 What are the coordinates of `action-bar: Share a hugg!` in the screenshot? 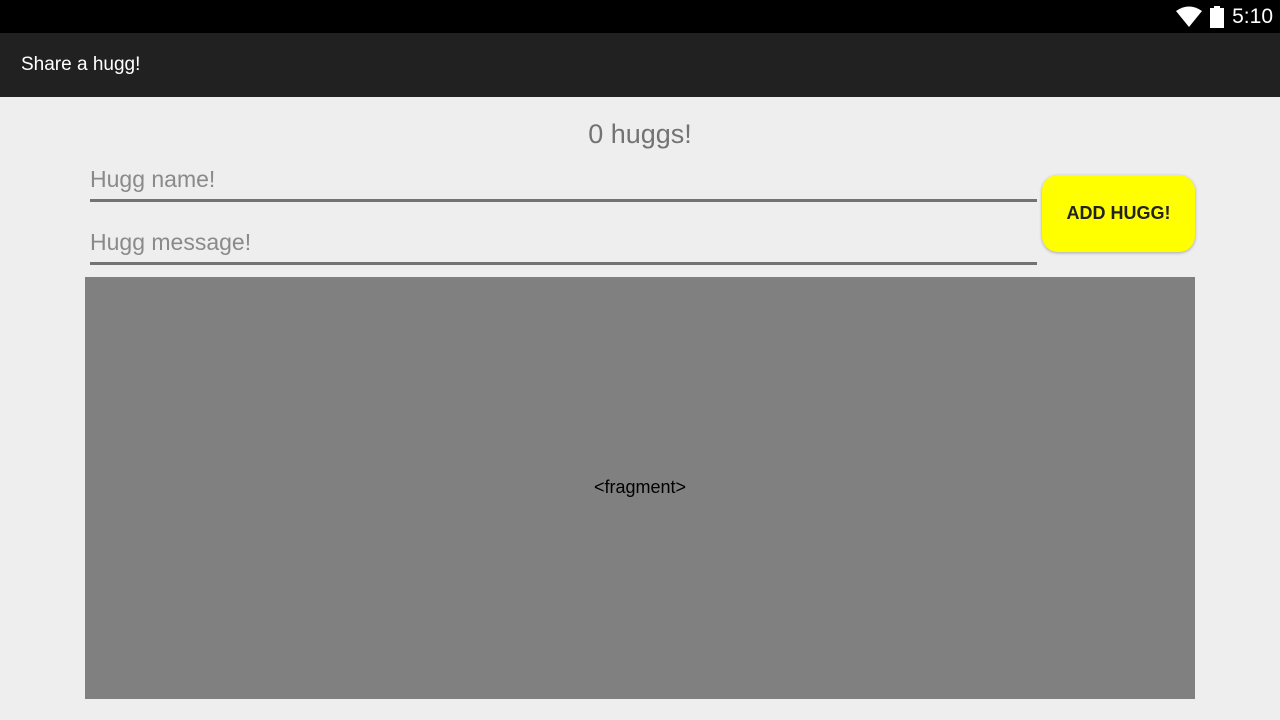 It's located at (640, 65).